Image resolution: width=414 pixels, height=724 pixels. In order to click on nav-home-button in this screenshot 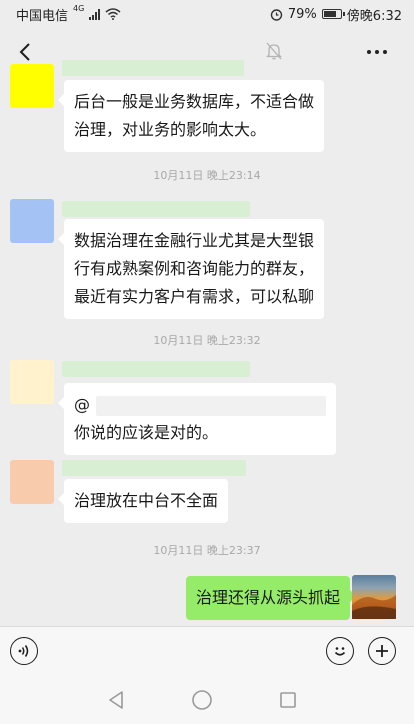, I will do `click(202, 700)`.